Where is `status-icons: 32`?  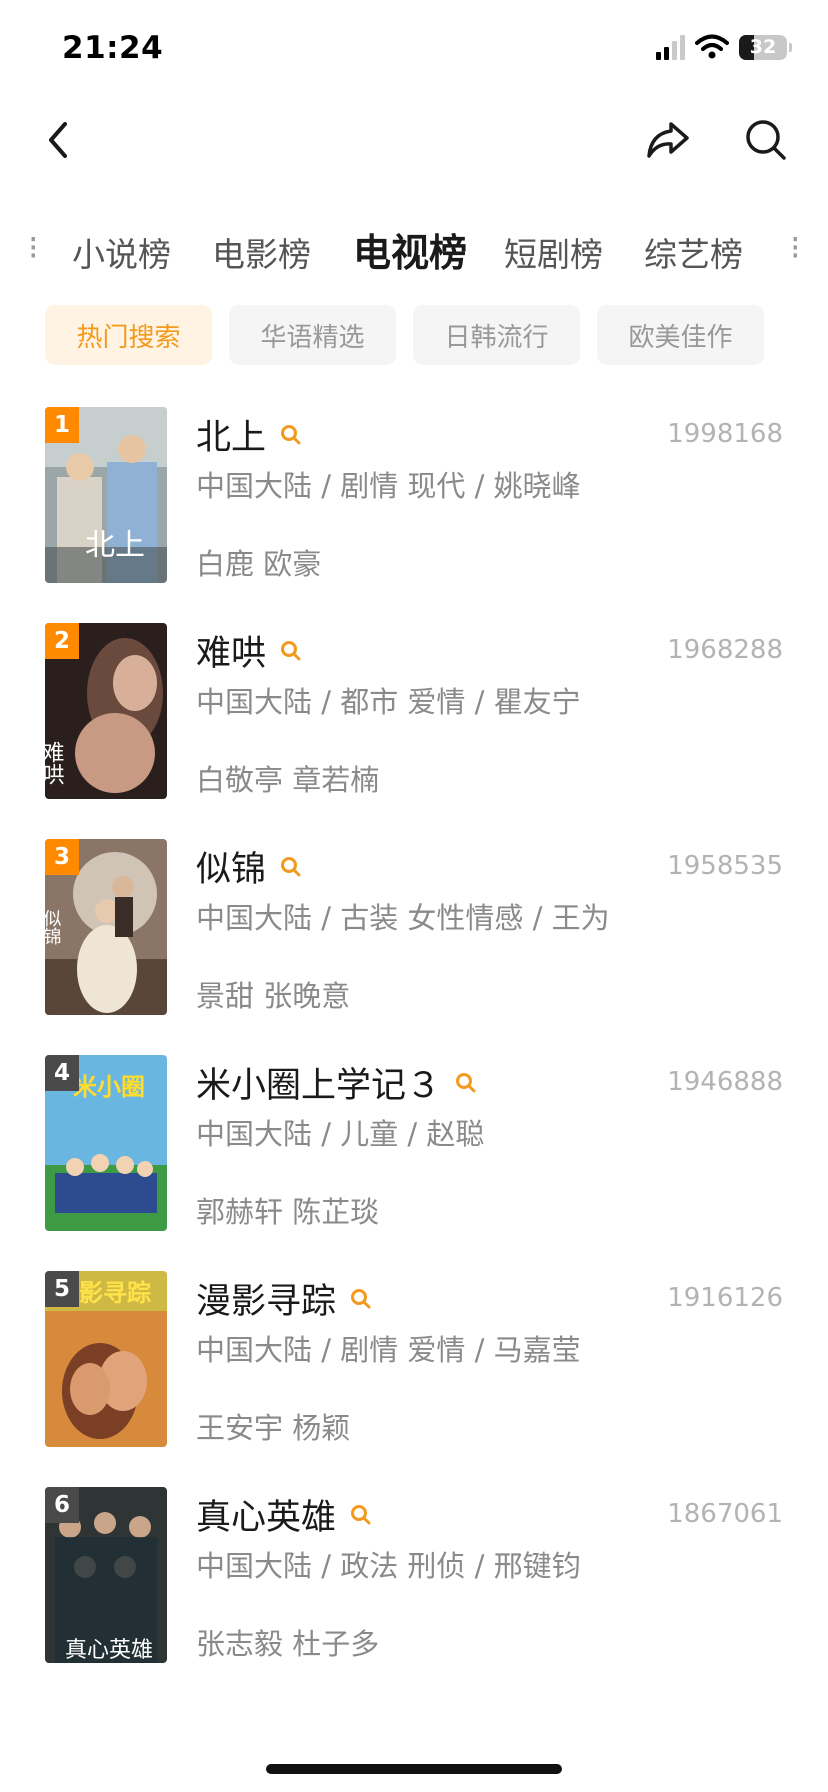 status-icons: 32 is located at coordinates (724, 47).